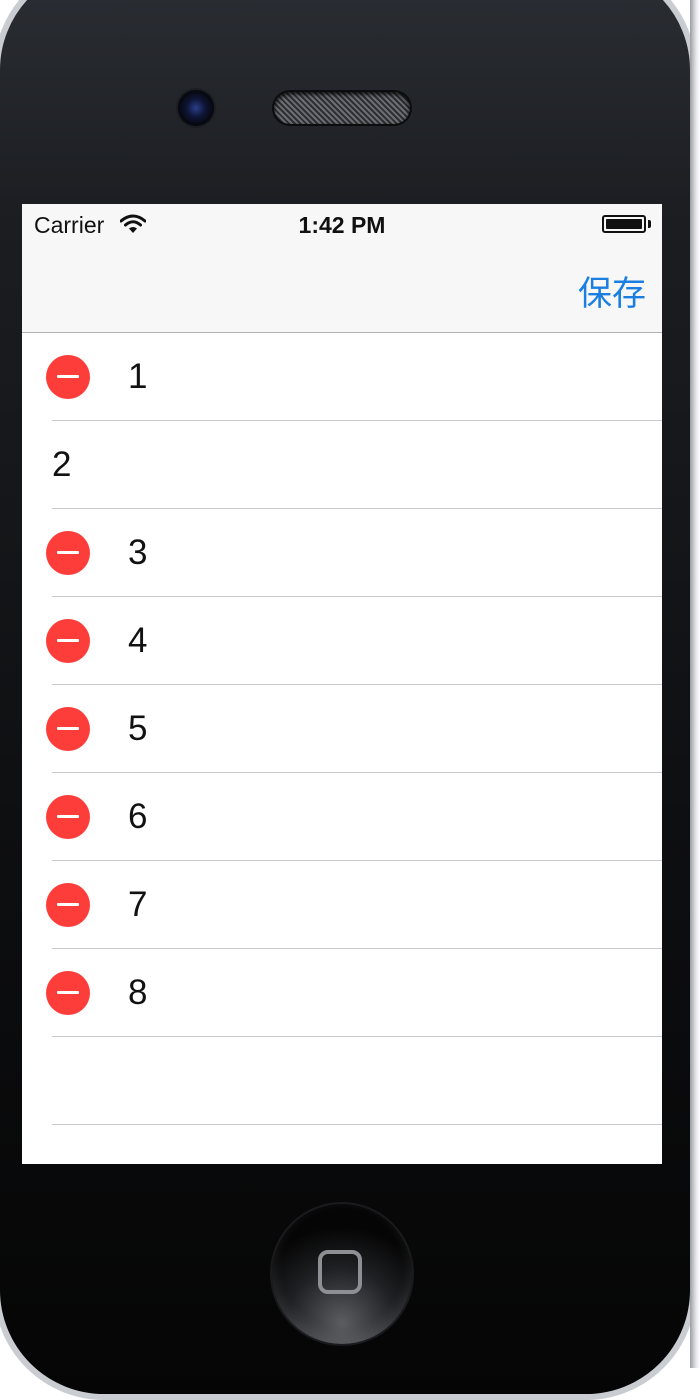  I want to click on table-row: 8, so click(342, 993).